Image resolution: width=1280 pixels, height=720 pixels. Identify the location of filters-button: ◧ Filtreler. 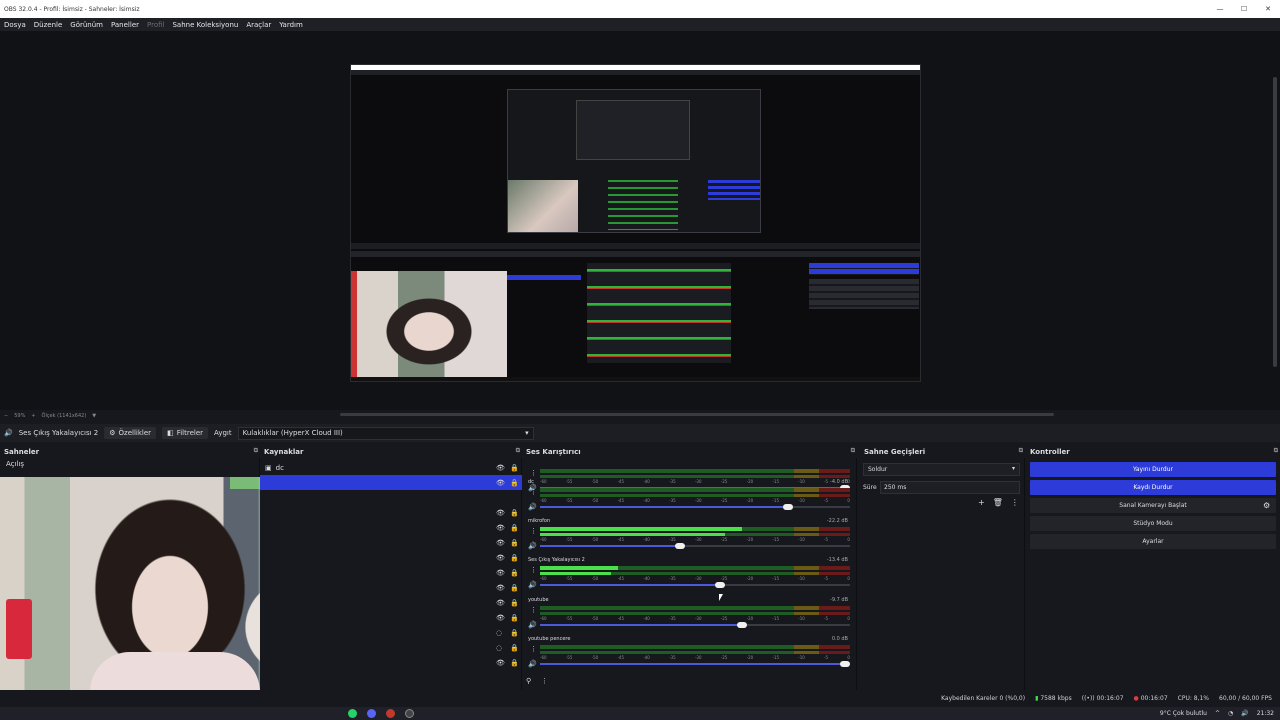
(185, 433).